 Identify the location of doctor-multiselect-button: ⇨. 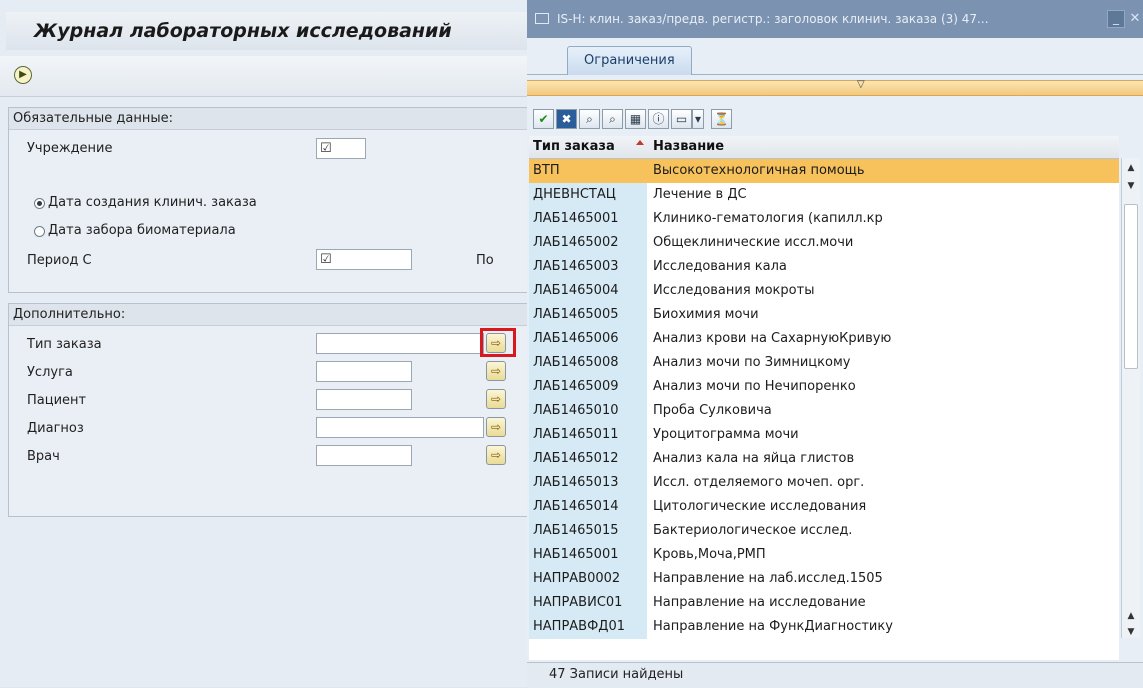
(496, 455).